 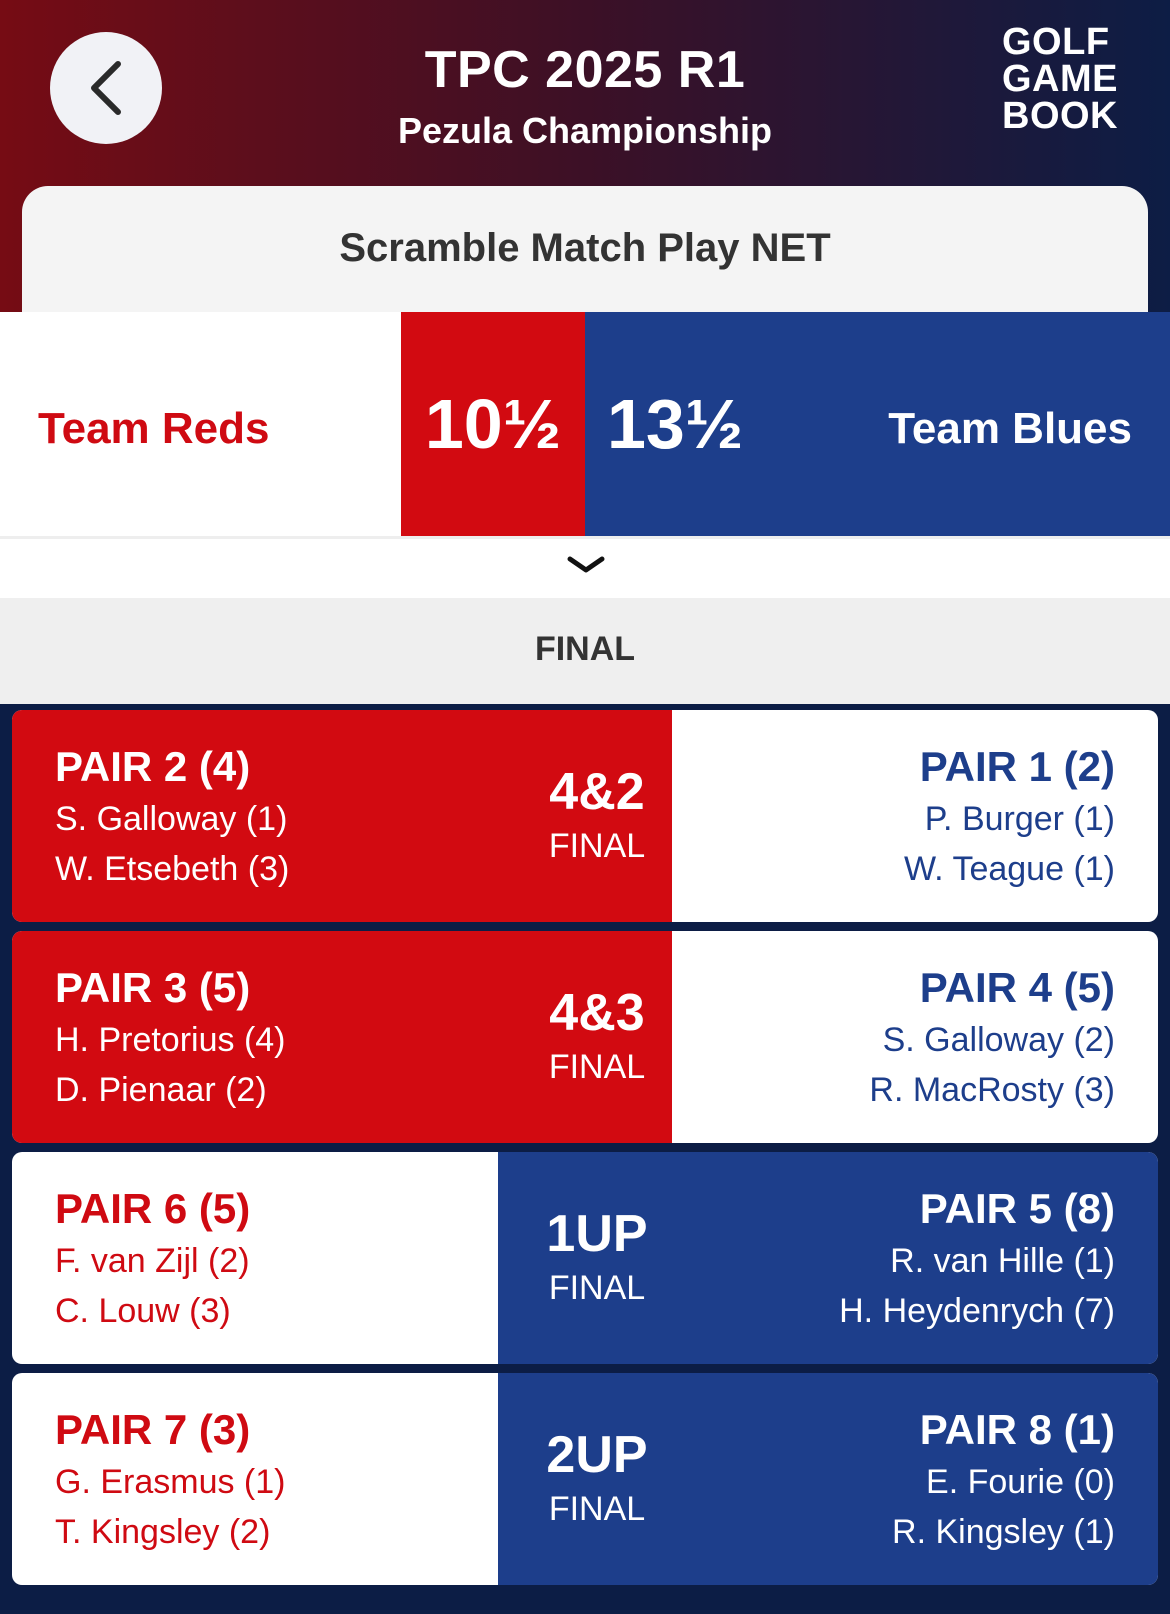 What do you see at coordinates (675, 424) in the screenshot?
I see `team-blue-score: 13½` at bounding box center [675, 424].